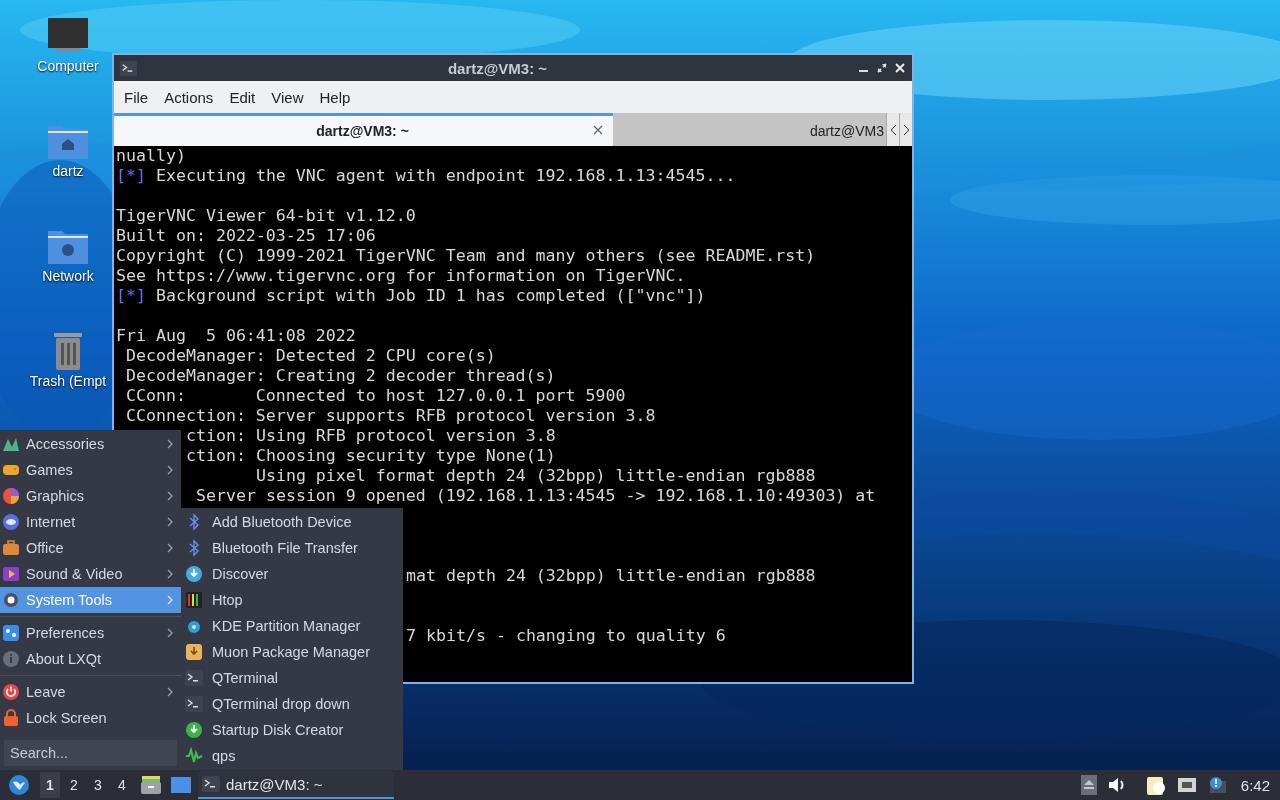  I want to click on menu-item: Startup Disk Creator, so click(292, 730).